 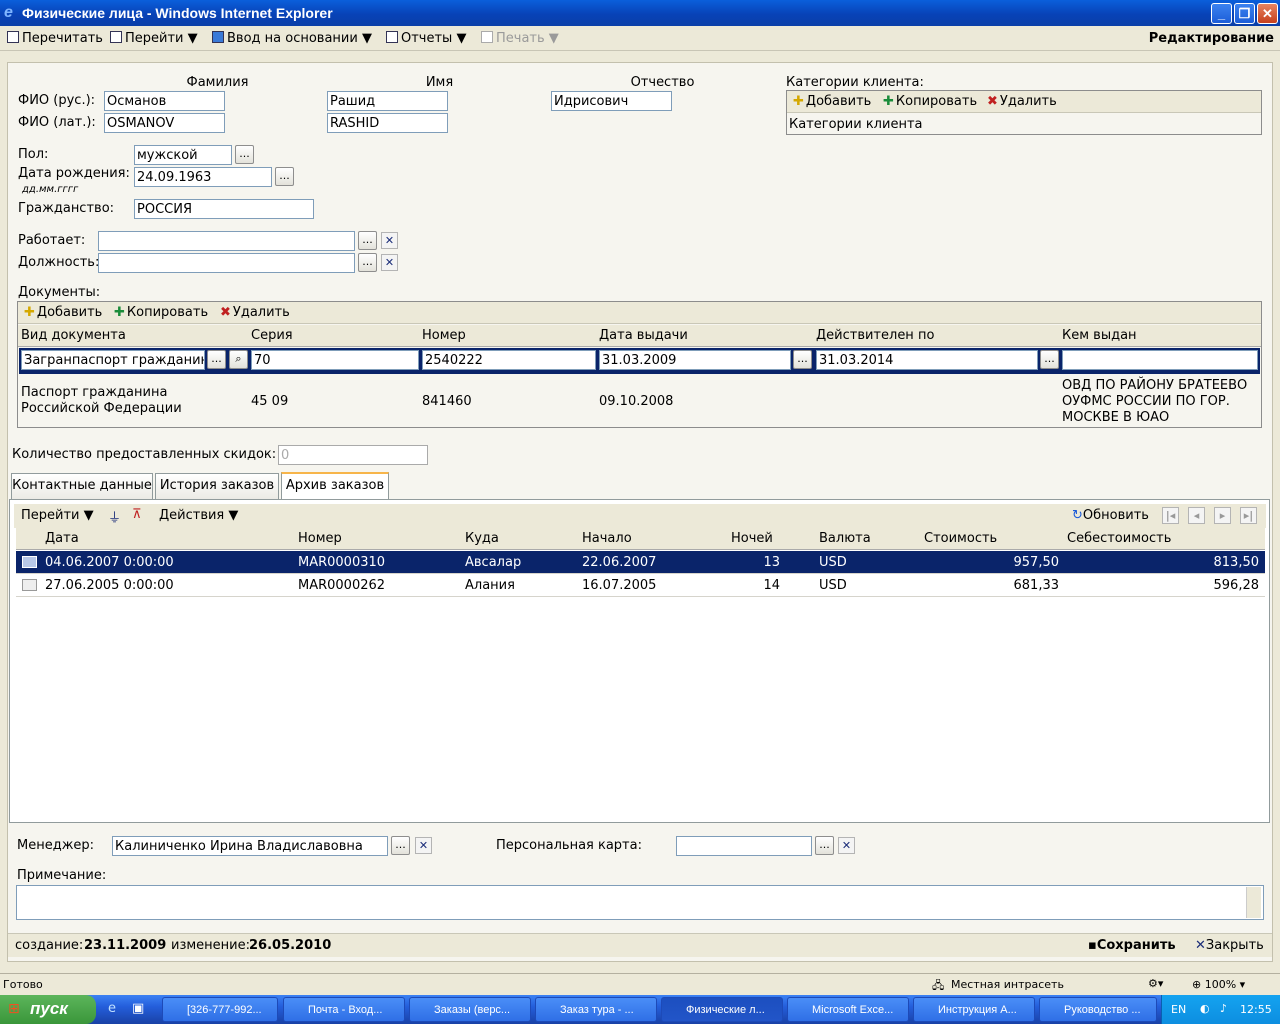 I want to click on network-icon: ◐, so click(x=1205, y=1008).